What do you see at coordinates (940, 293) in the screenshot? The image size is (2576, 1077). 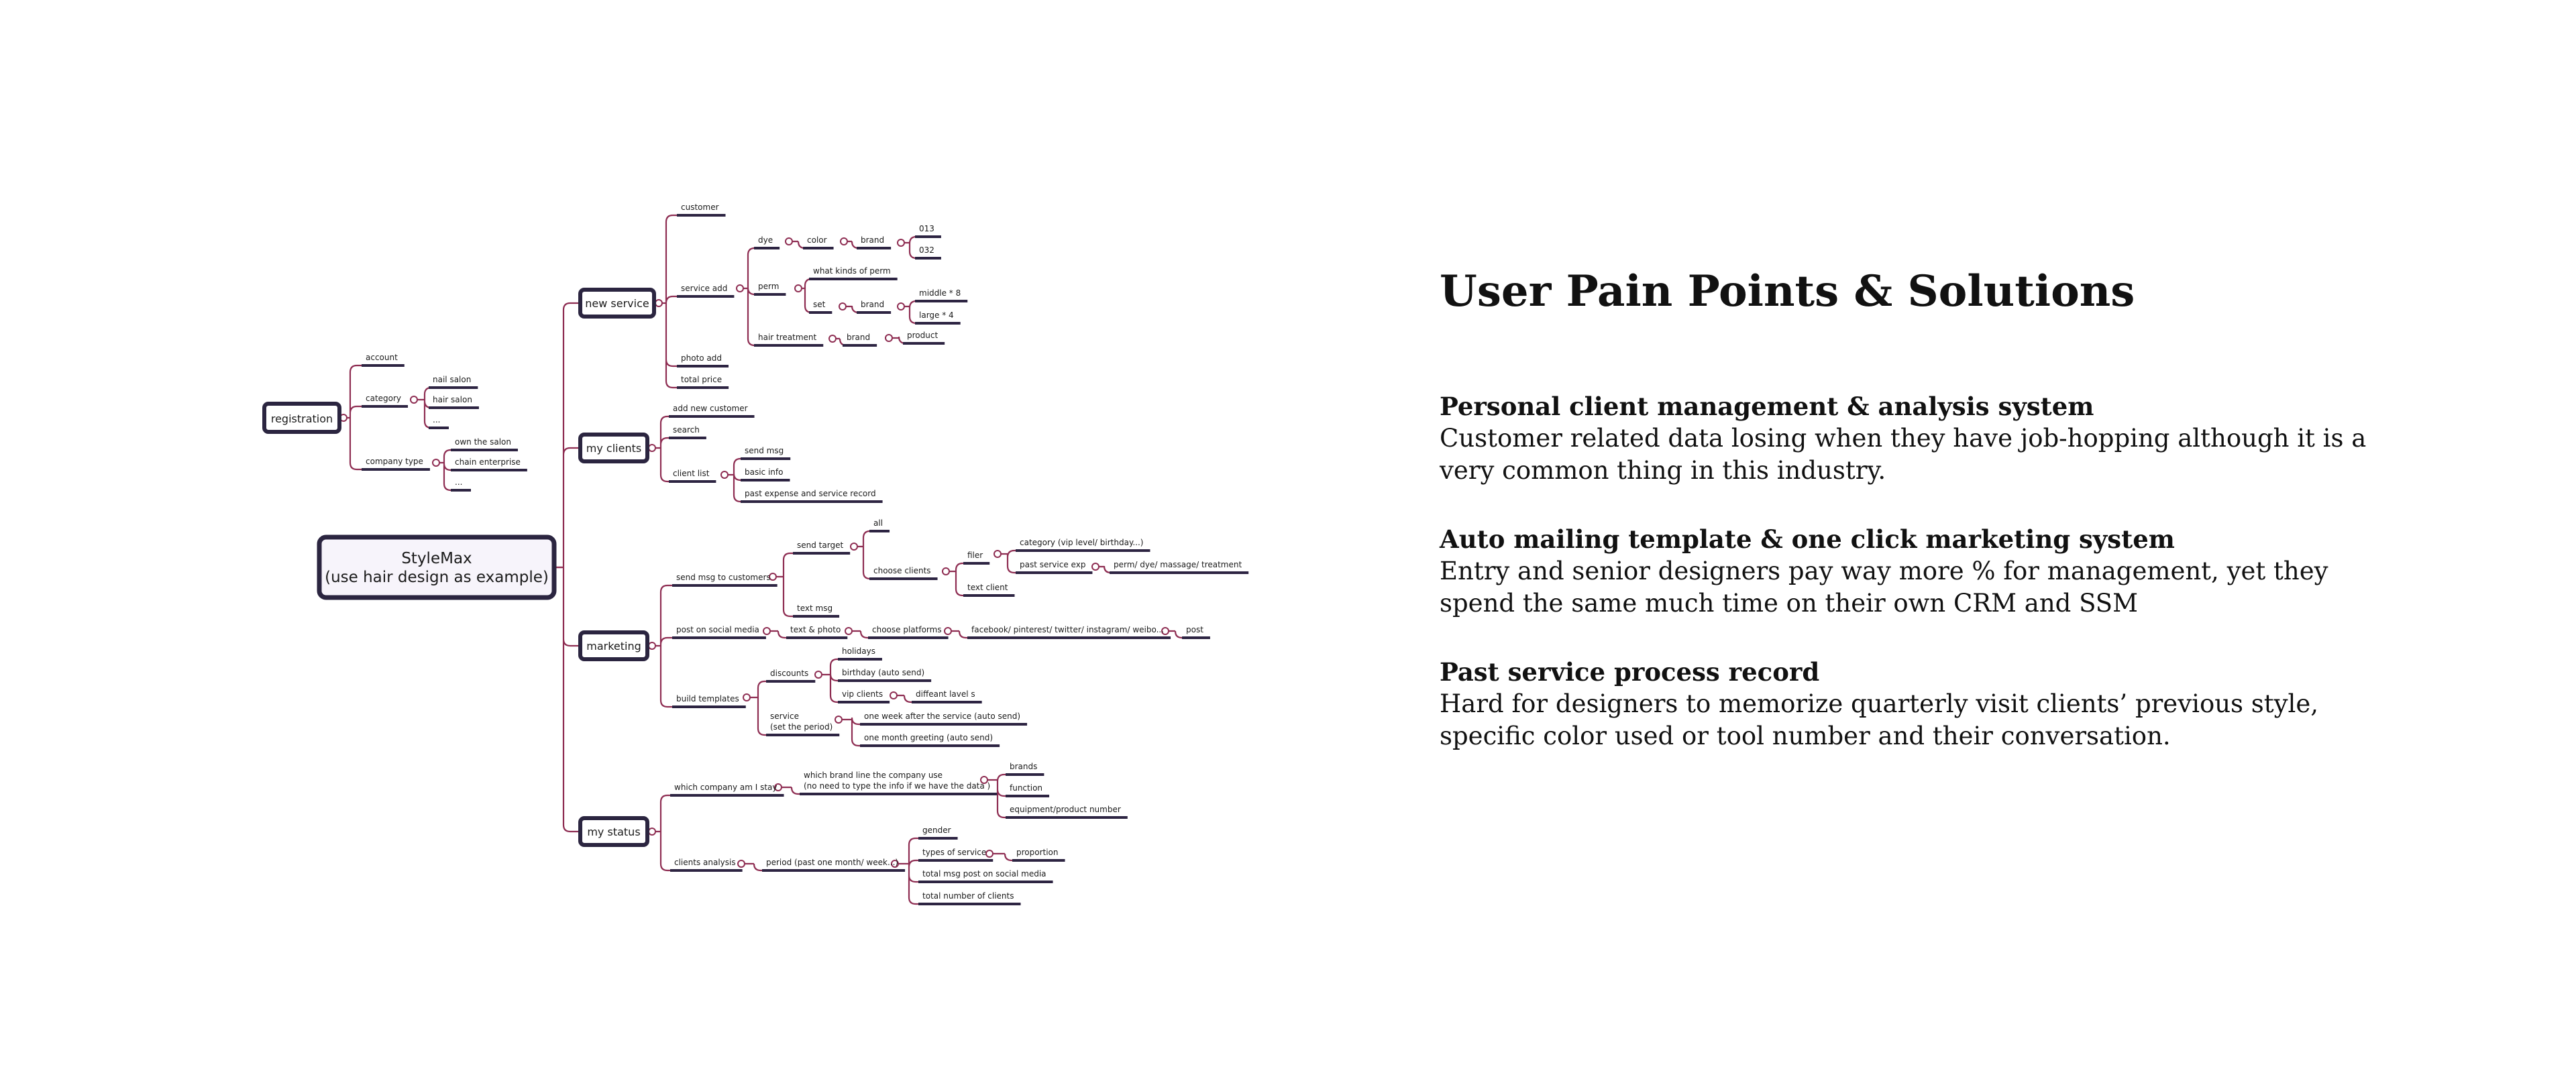 I see `leaf-middle-8: middle * 8` at bounding box center [940, 293].